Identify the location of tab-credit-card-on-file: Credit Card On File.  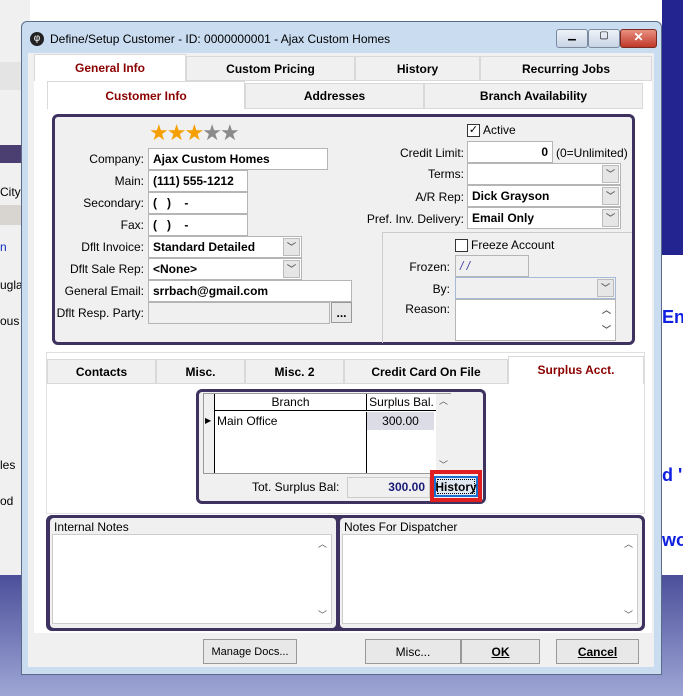
(426, 371).